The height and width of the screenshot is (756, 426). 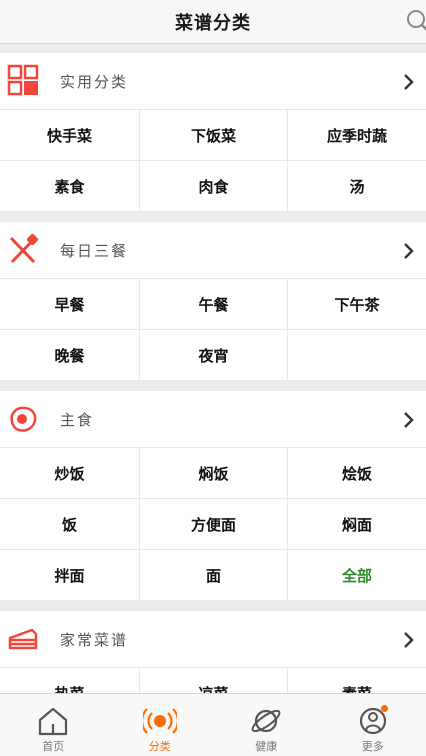 I want to click on tab-label: 更多, so click(x=372, y=746).